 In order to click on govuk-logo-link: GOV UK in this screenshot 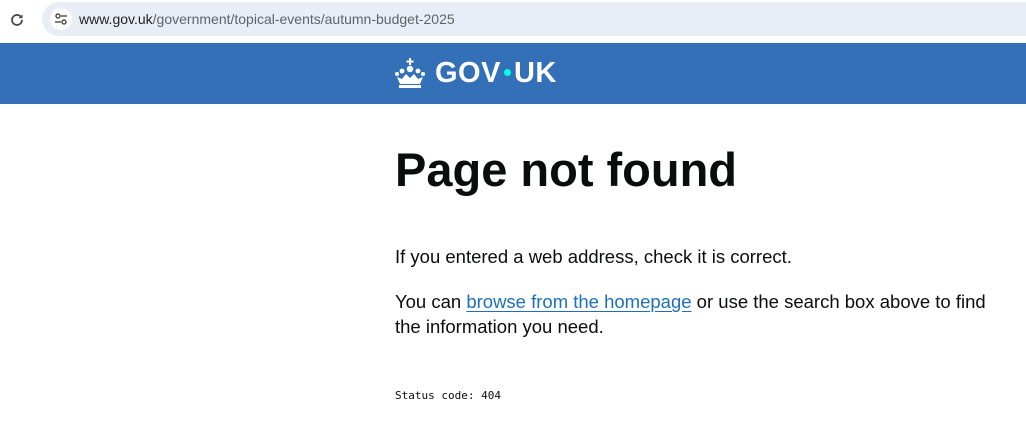, I will do `click(475, 73)`.